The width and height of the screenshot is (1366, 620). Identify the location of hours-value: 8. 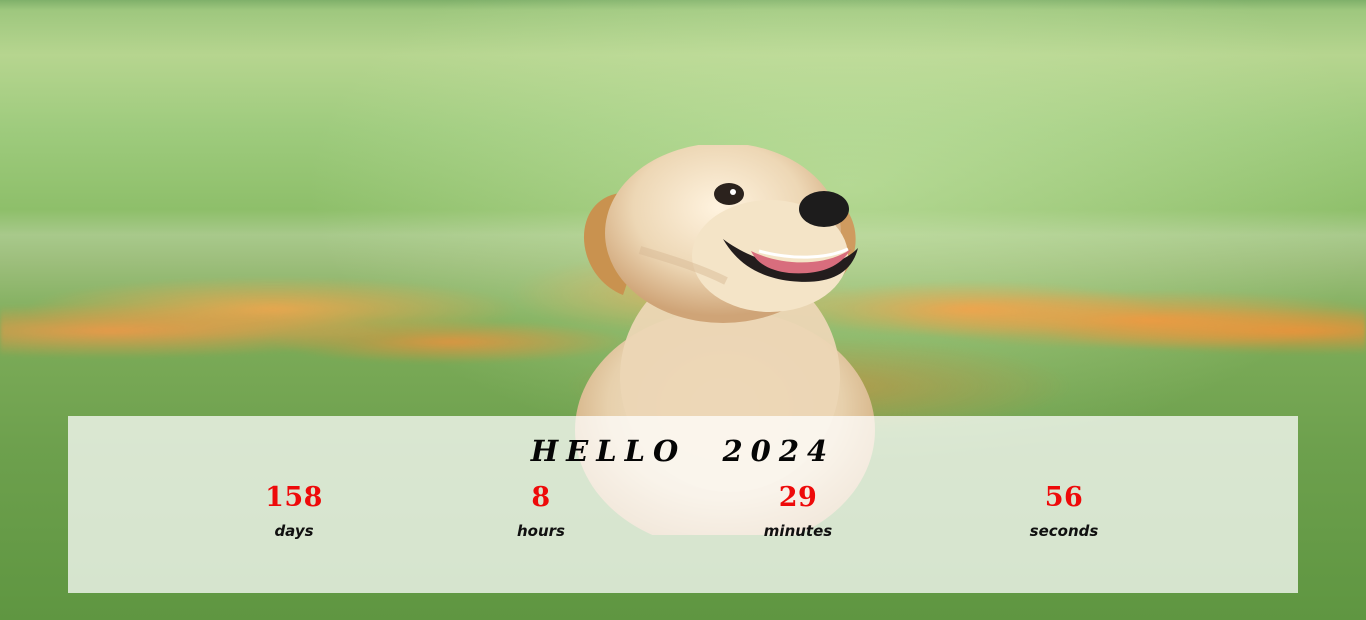
(541, 497).